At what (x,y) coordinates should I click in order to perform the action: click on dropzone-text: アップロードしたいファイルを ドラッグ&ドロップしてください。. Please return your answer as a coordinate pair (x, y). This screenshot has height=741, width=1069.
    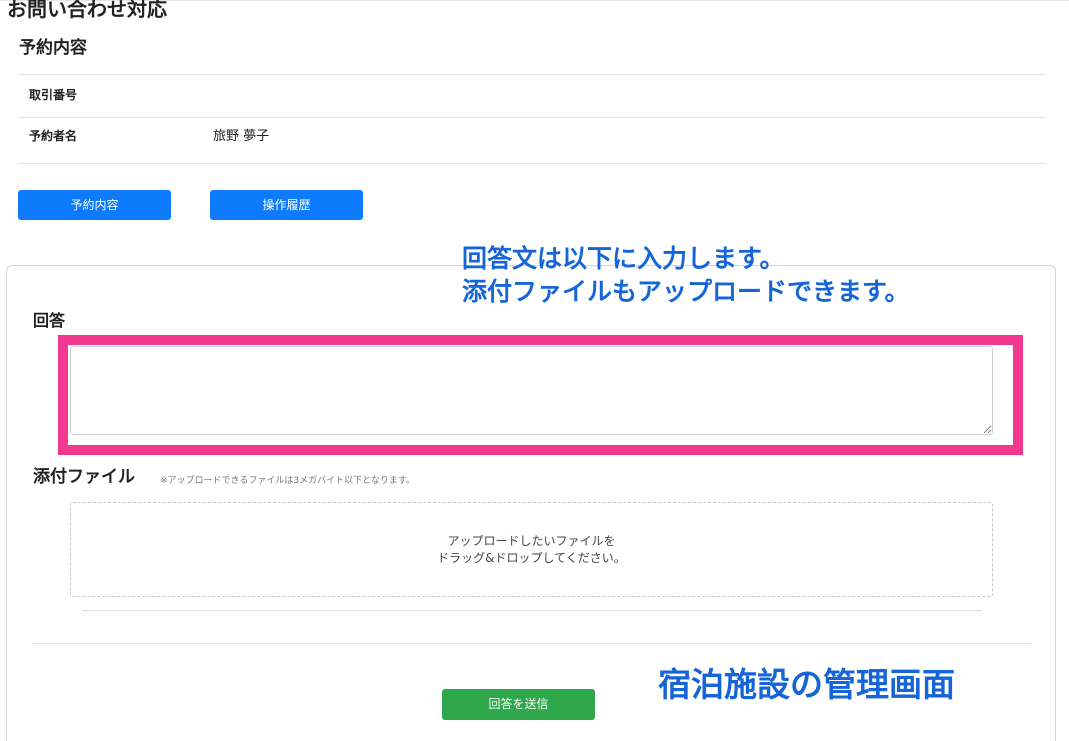
    Looking at the image, I should click on (531, 550).